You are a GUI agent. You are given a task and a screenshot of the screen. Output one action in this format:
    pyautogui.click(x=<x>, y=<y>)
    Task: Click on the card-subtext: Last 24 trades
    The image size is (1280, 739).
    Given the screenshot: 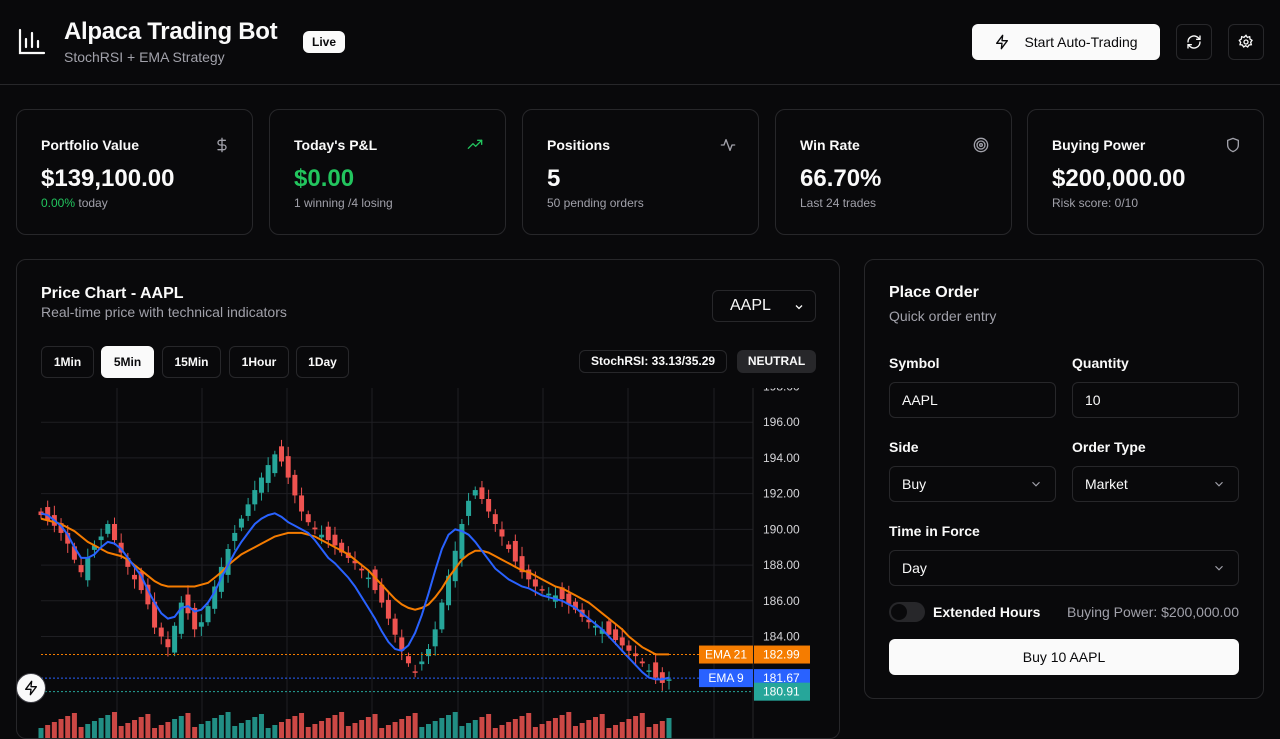 What is the action you would take?
    pyautogui.click(x=838, y=203)
    